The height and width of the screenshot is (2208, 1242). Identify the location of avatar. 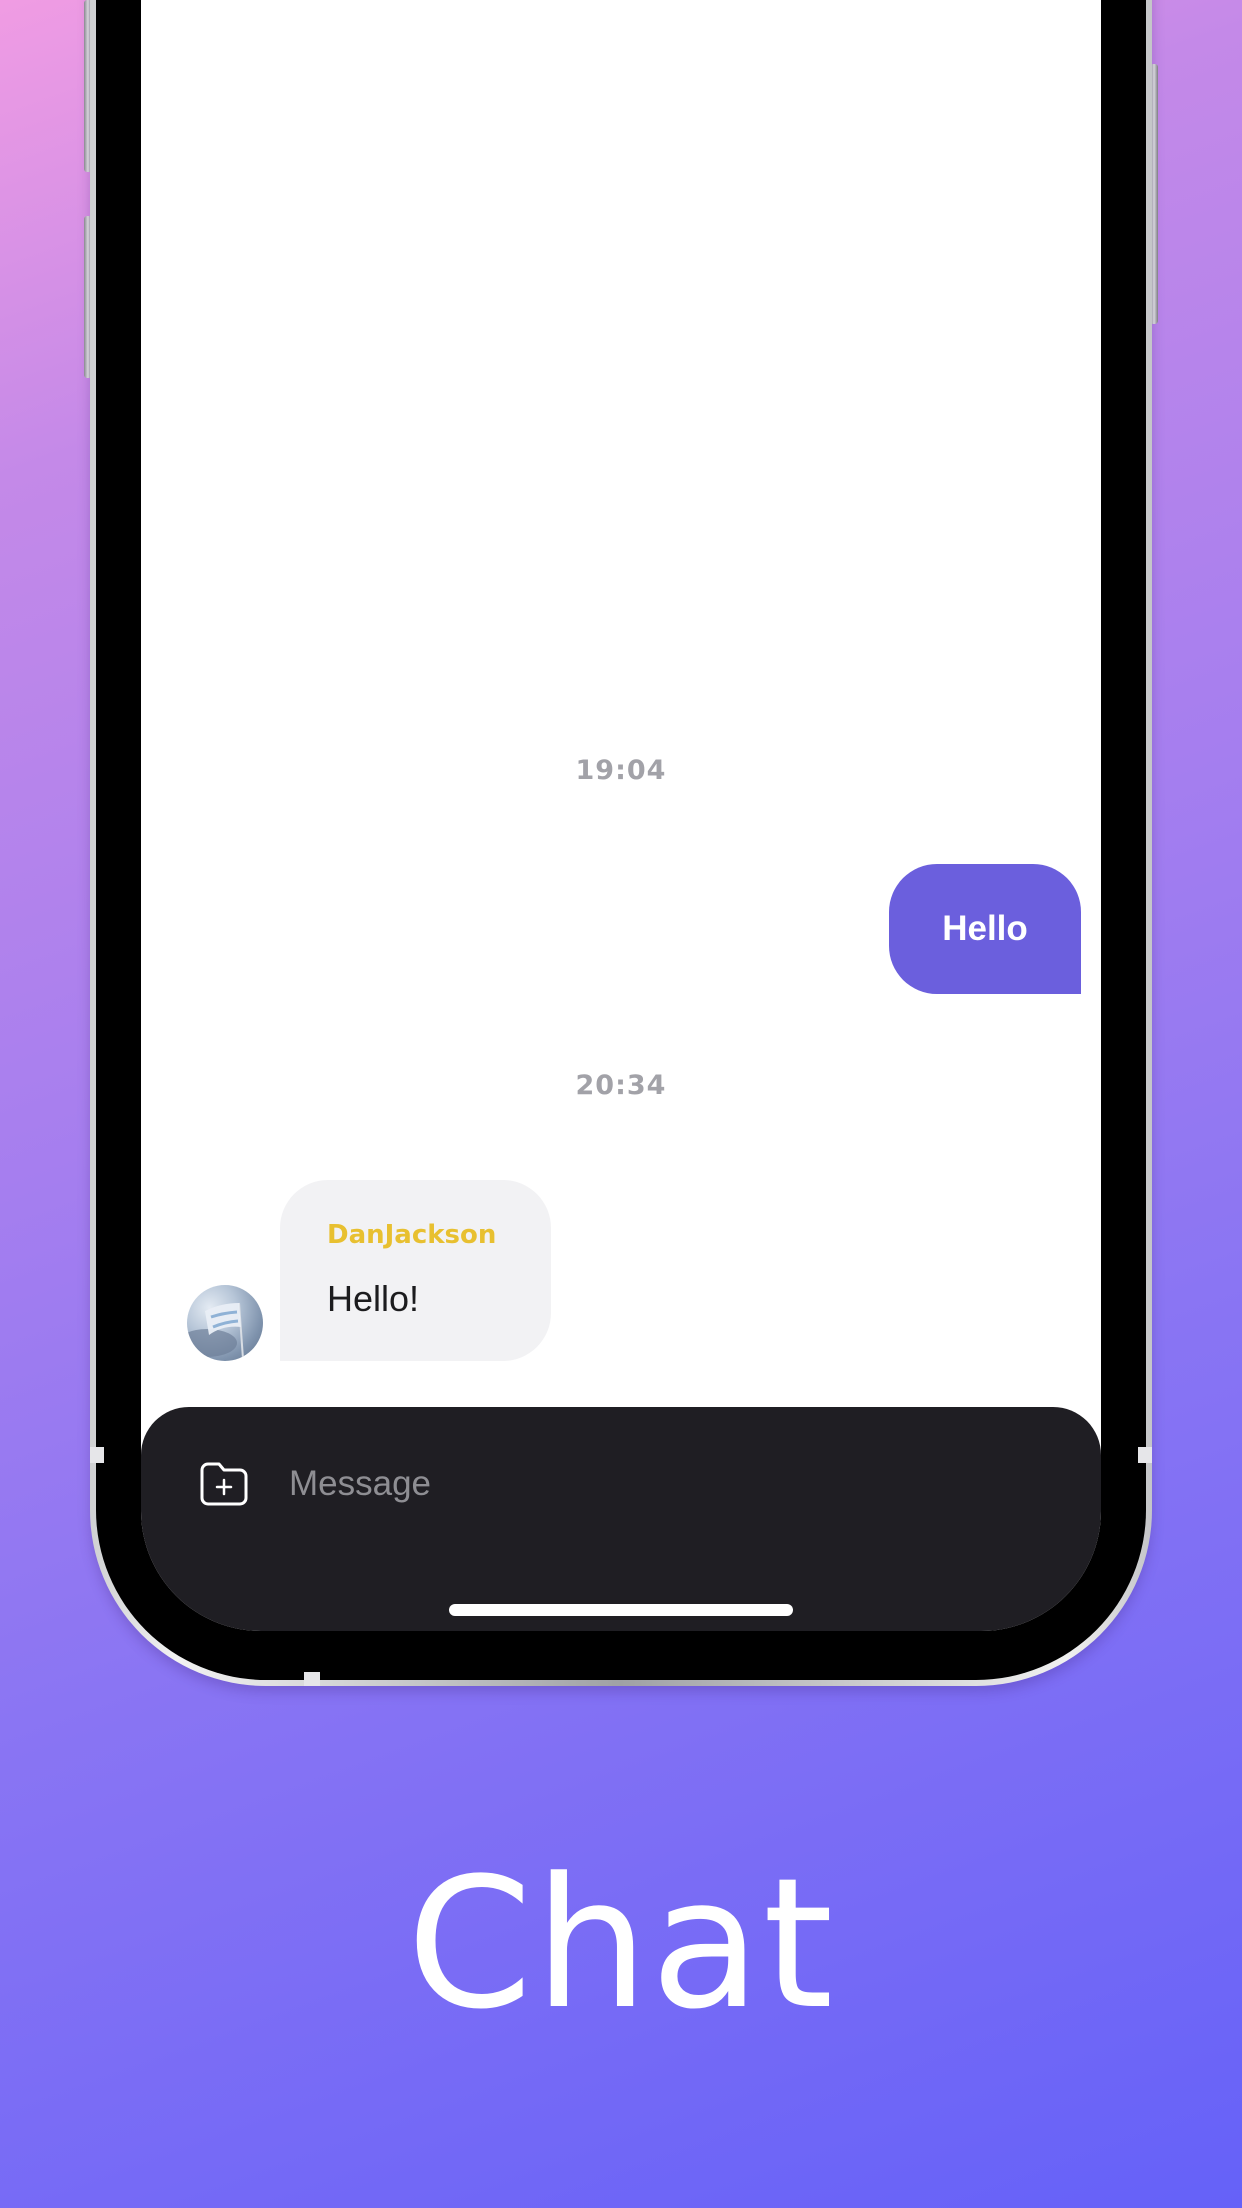
(225, 1323).